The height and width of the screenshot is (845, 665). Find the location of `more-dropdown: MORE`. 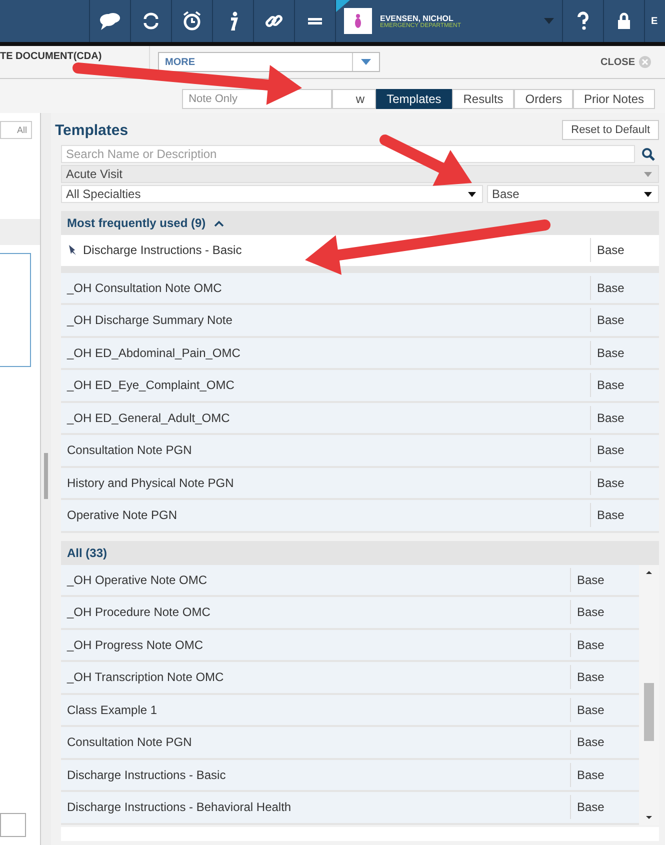

more-dropdown: MORE is located at coordinates (269, 62).